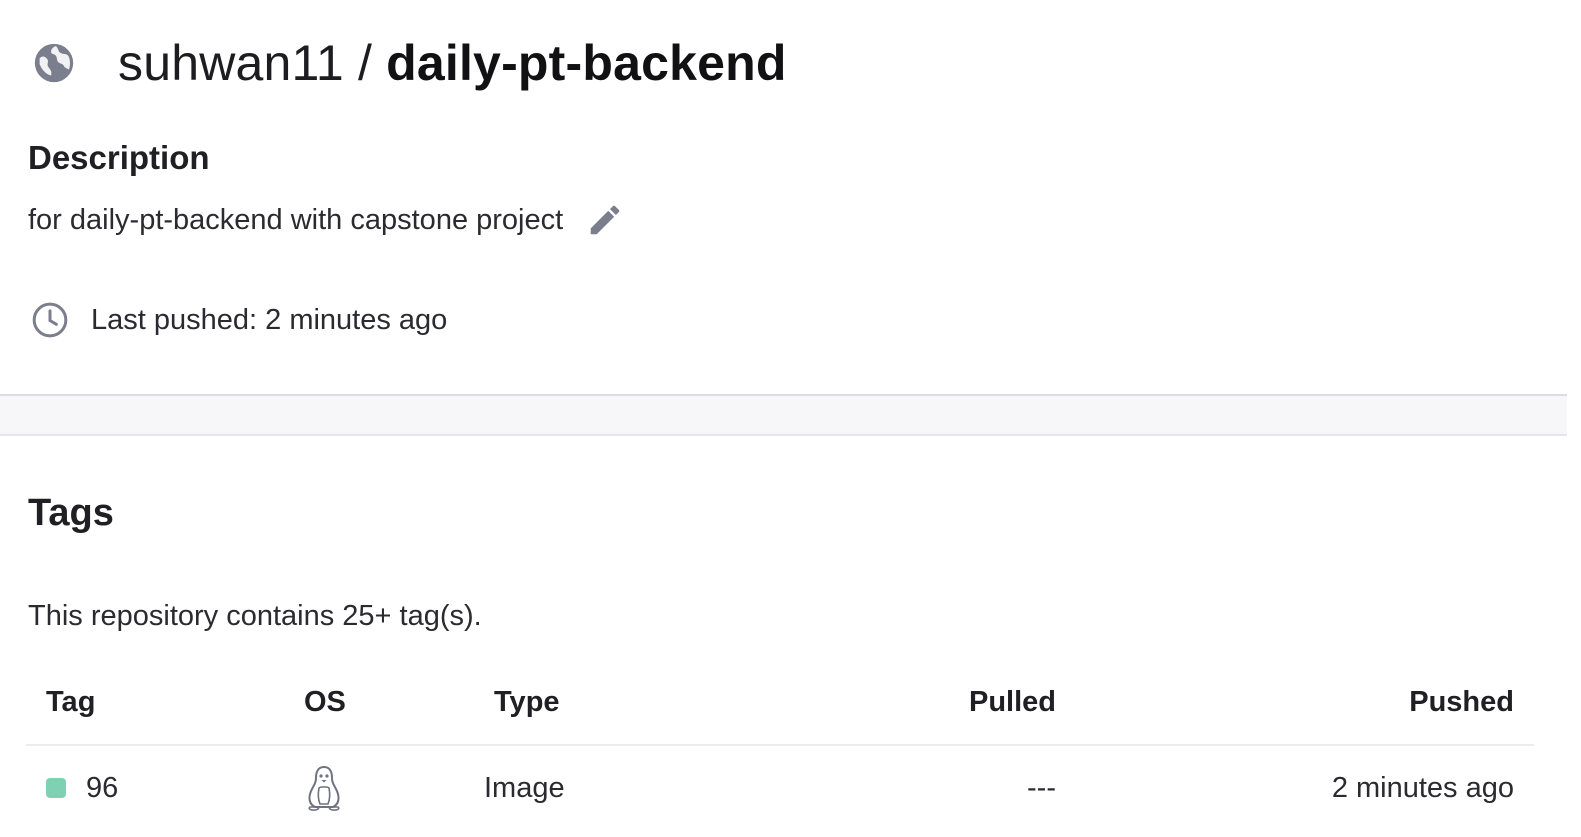  I want to click on last-pushed-row: Last pushed: 2 minutes ago, so click(238, 320).